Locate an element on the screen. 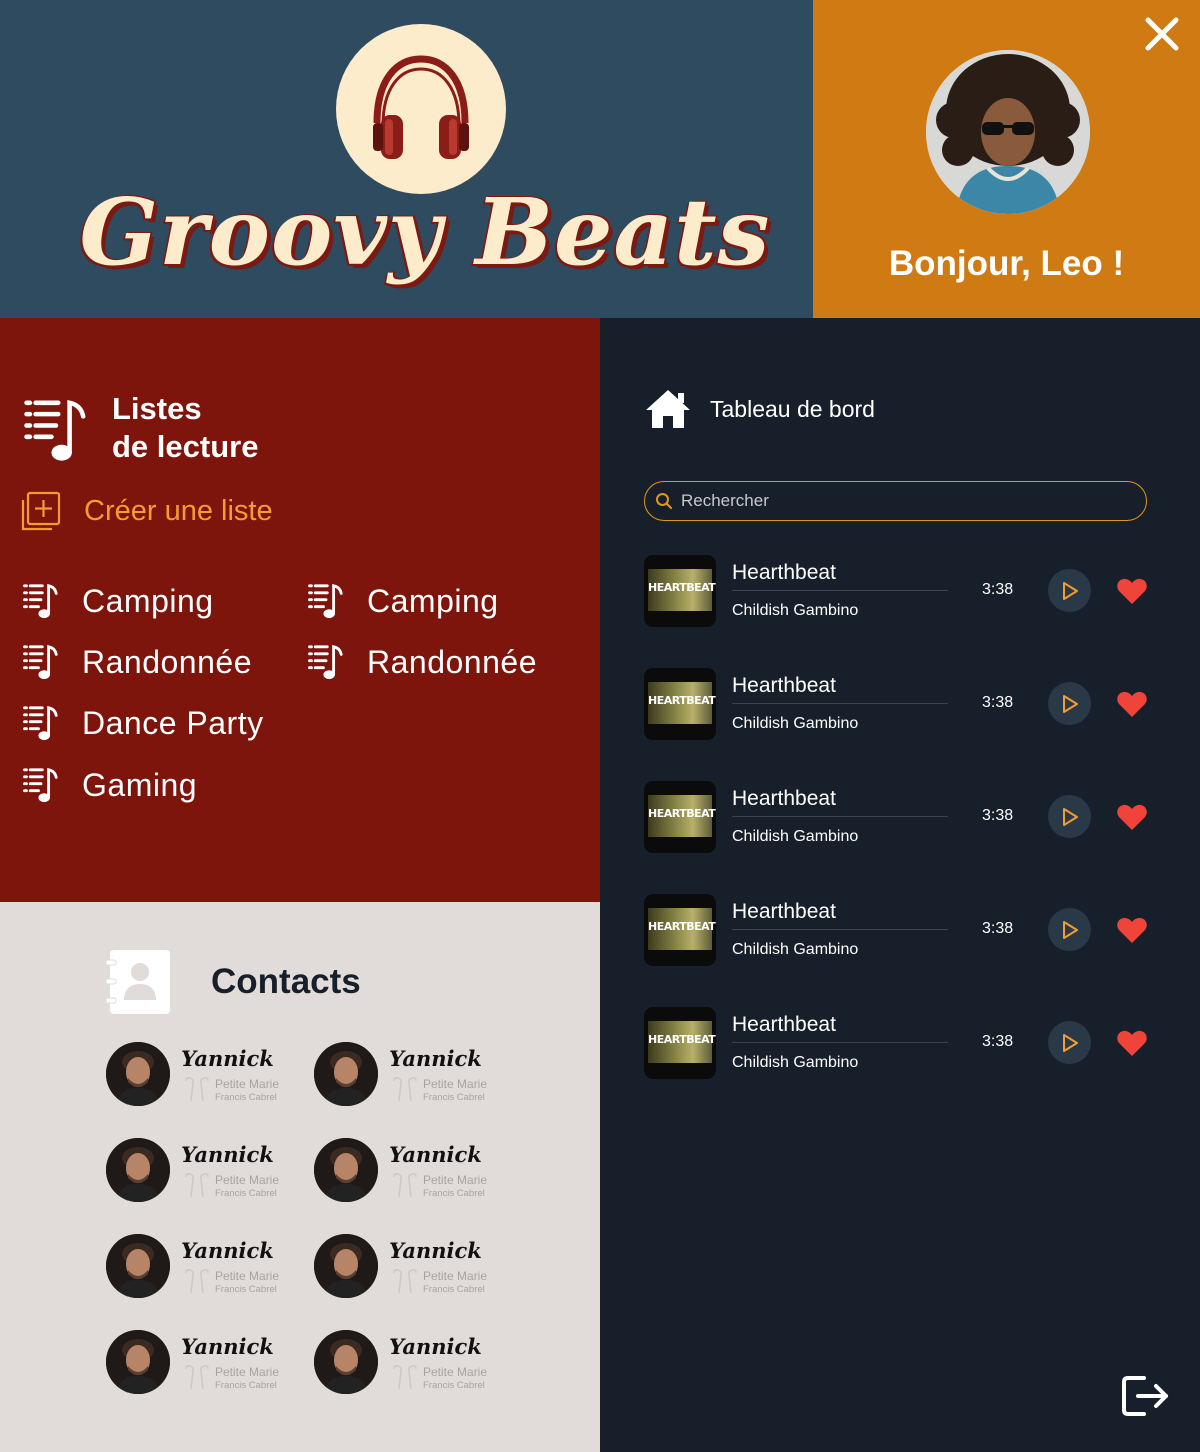  playlist-item-gaming: Gaming is located at coordinates (109, 785).